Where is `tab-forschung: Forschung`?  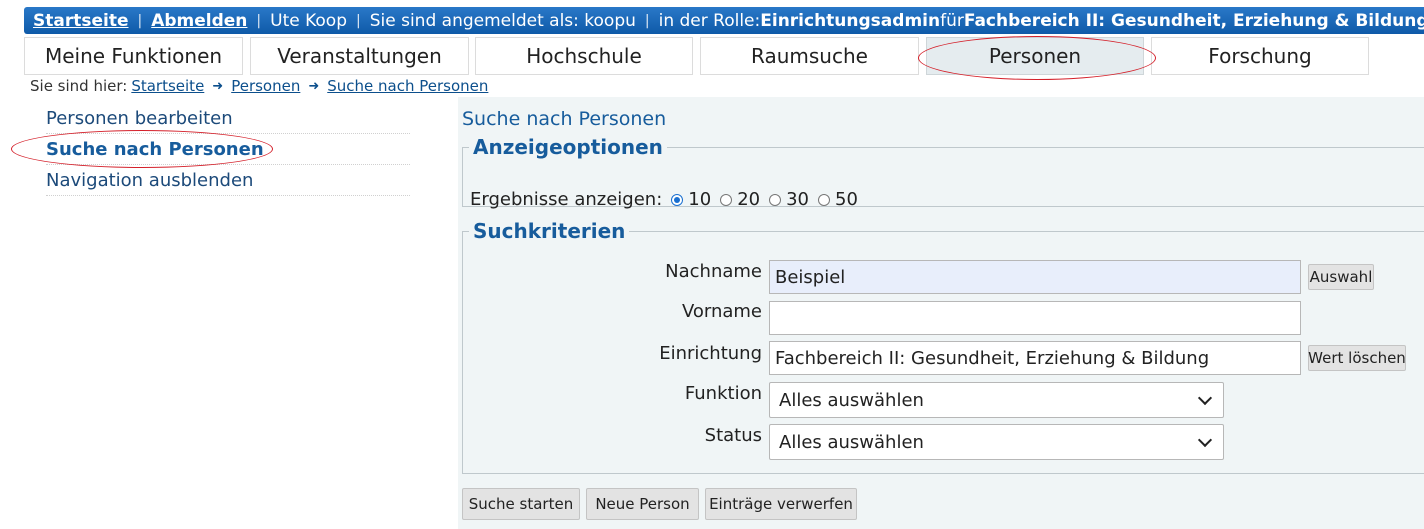
tab-forschung: Forschung is located at coordinates (1260, 56).